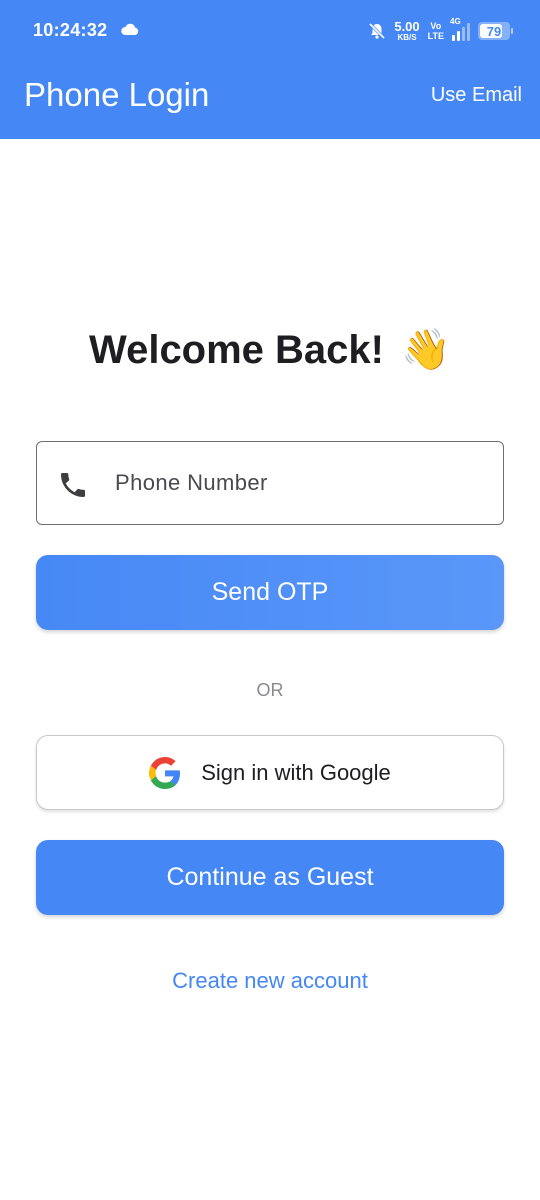 Image resolution: width=540 pixels, height=1200 pixels. What do you see at coordinates (455, 21) in the screenshot?
I see `network-type: 4G` at bounding box center [455, 21].